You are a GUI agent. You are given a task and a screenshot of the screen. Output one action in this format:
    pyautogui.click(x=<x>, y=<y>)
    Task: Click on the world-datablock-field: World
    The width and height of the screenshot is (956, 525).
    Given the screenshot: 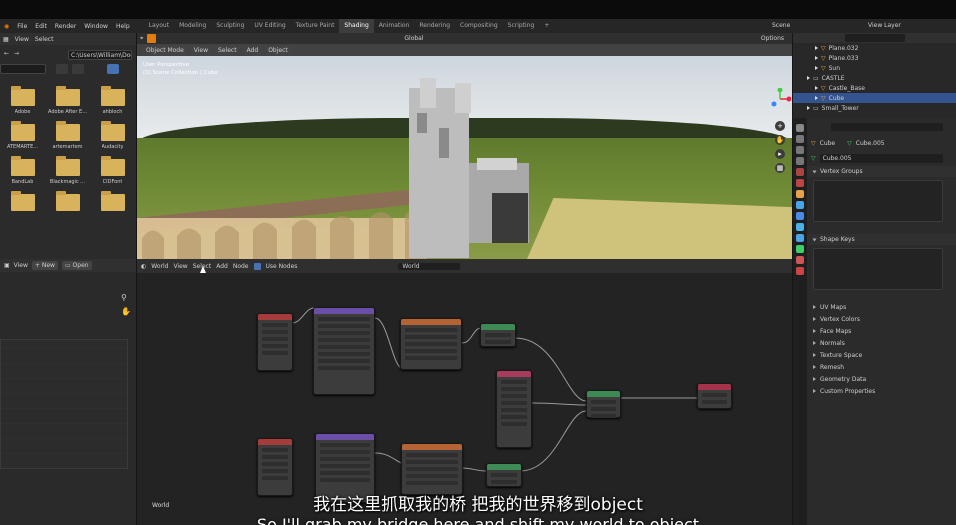 What is the action you would take?
    pyautogui.click(x=429, y=266)
    